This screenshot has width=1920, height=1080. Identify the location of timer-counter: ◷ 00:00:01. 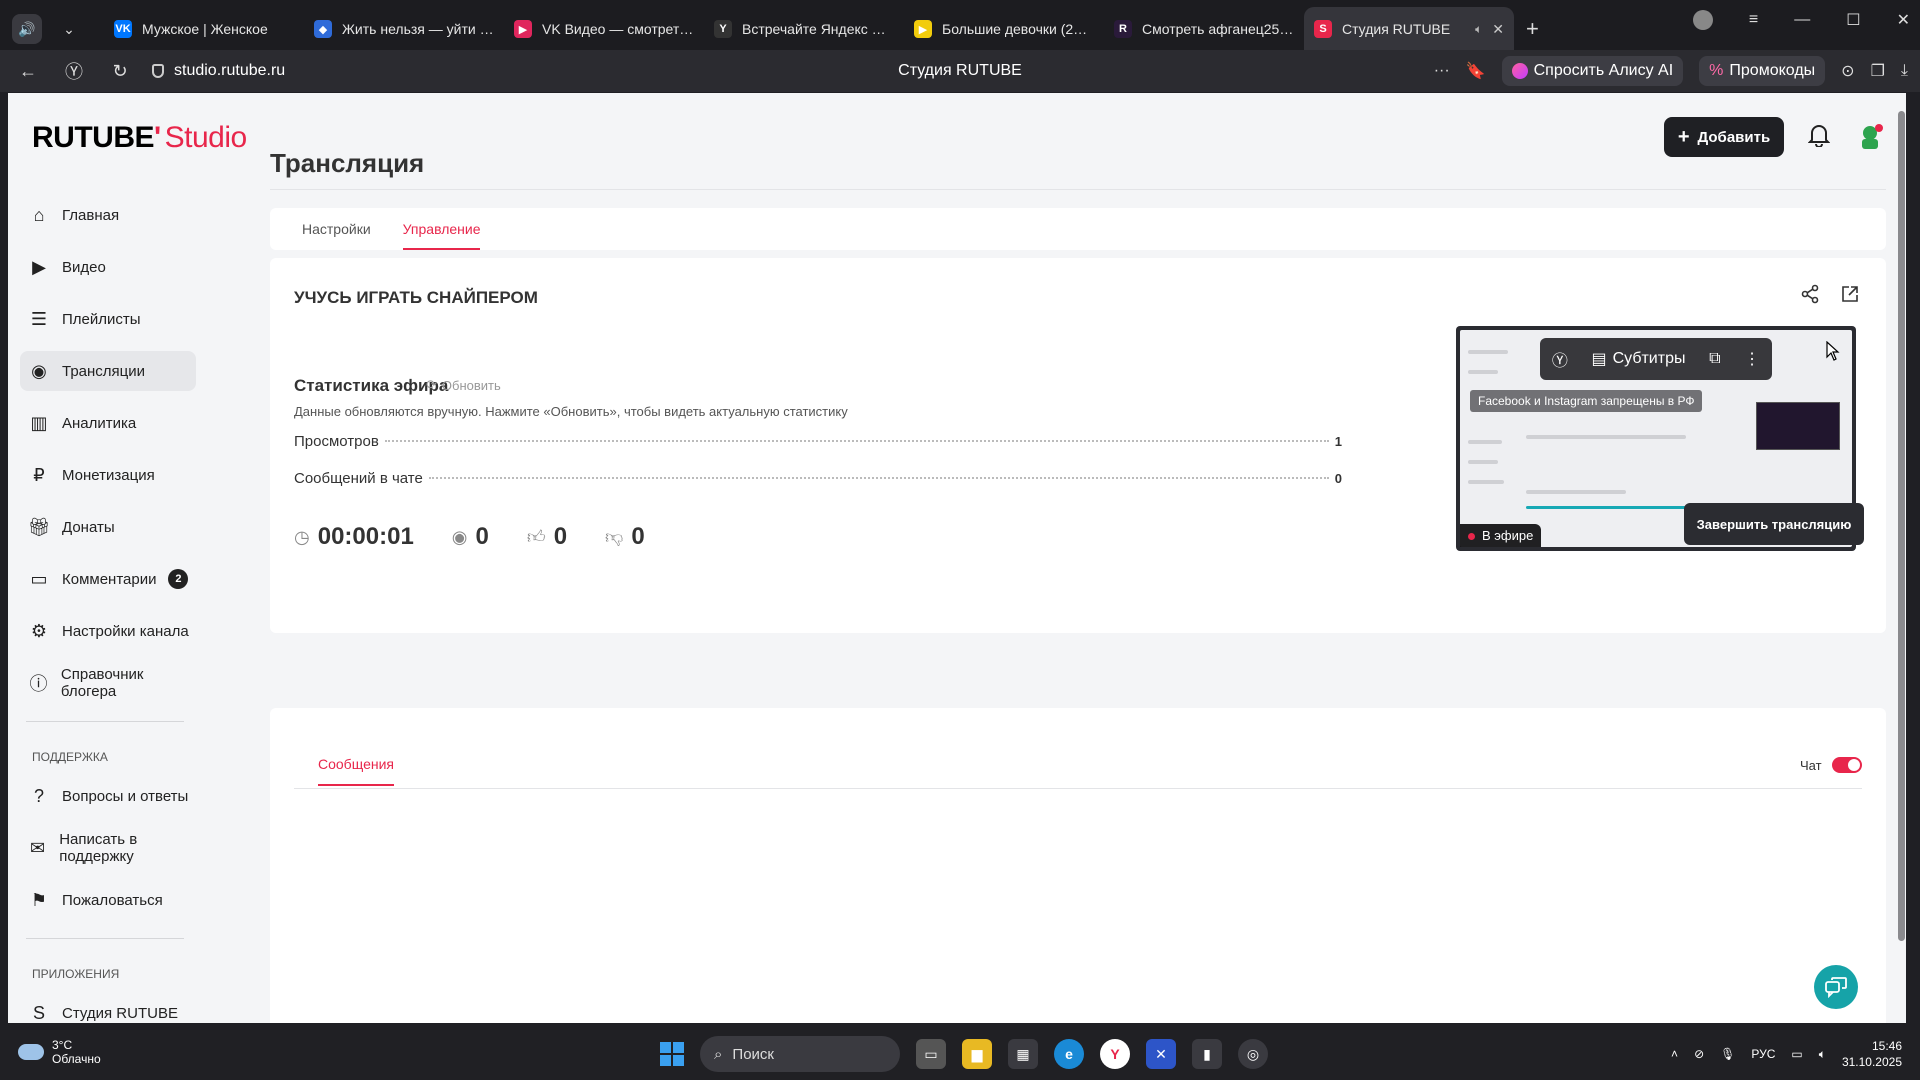
(354, 537).